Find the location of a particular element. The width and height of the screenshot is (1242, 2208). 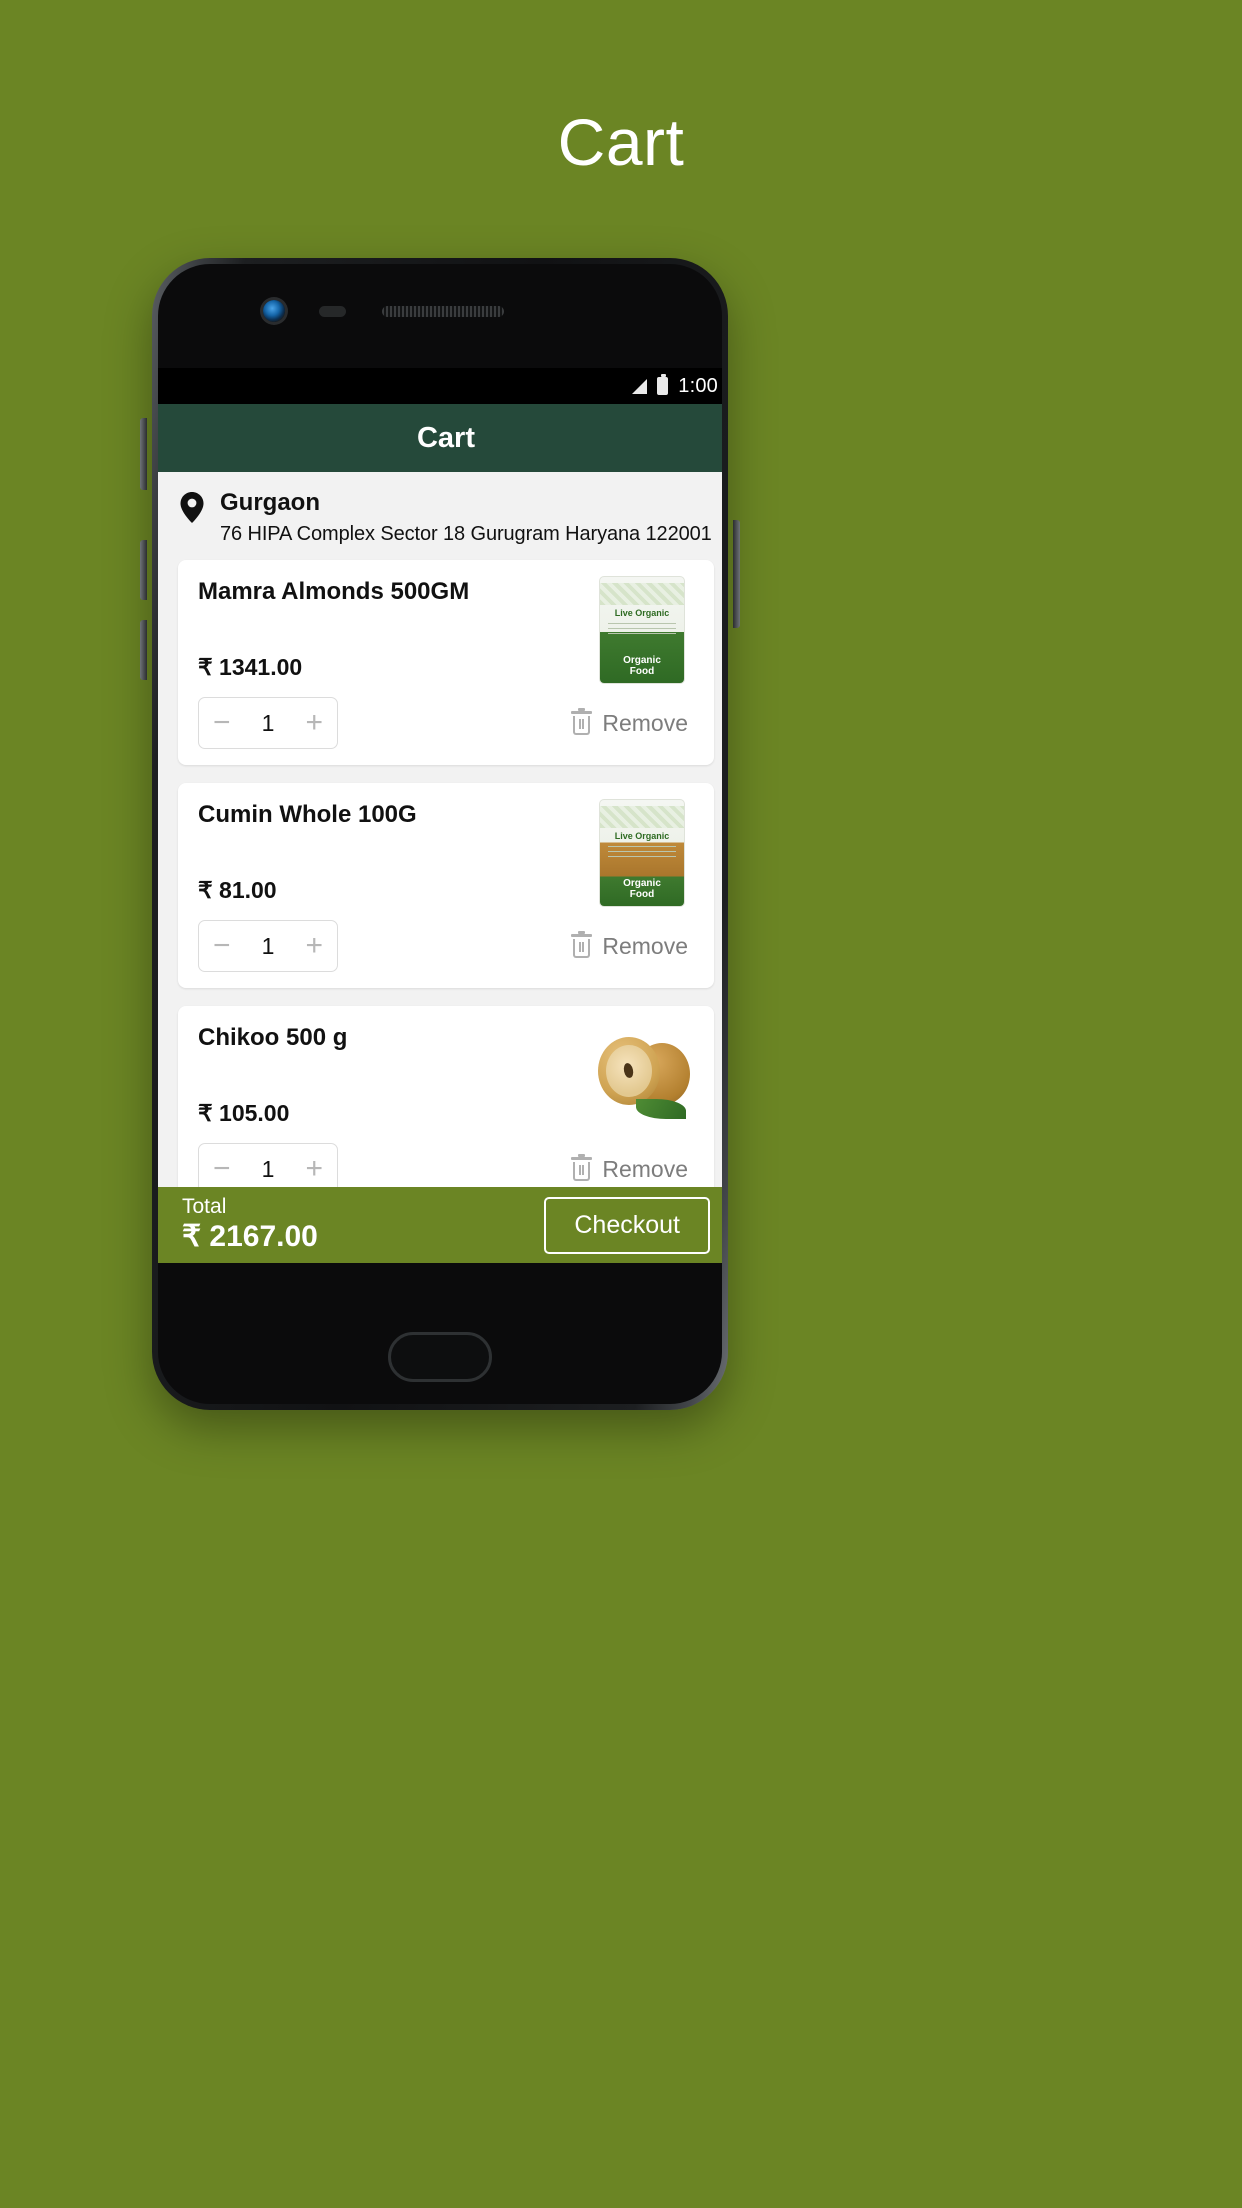

front-camera-icon is located at coordinates (274, 311).